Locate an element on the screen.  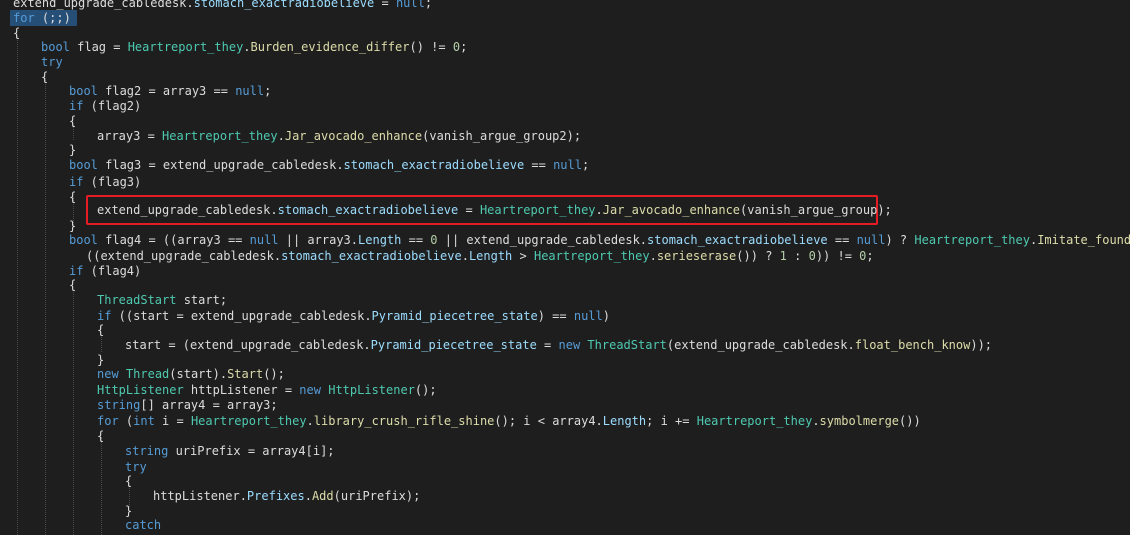
code-token: catch is located at coordinates (143, 525).